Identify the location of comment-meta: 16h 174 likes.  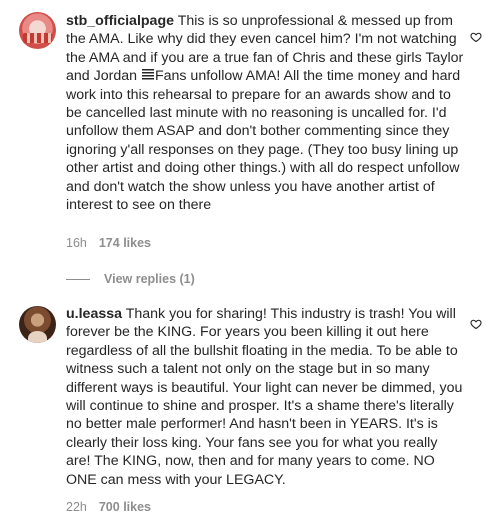
(108, 243).